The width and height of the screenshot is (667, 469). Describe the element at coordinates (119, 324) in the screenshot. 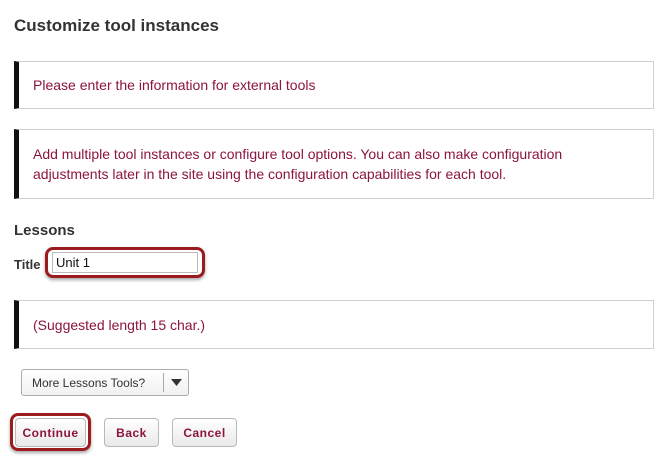

I see `suggested-length-text: (Suggested length 15 char.)` at that location.